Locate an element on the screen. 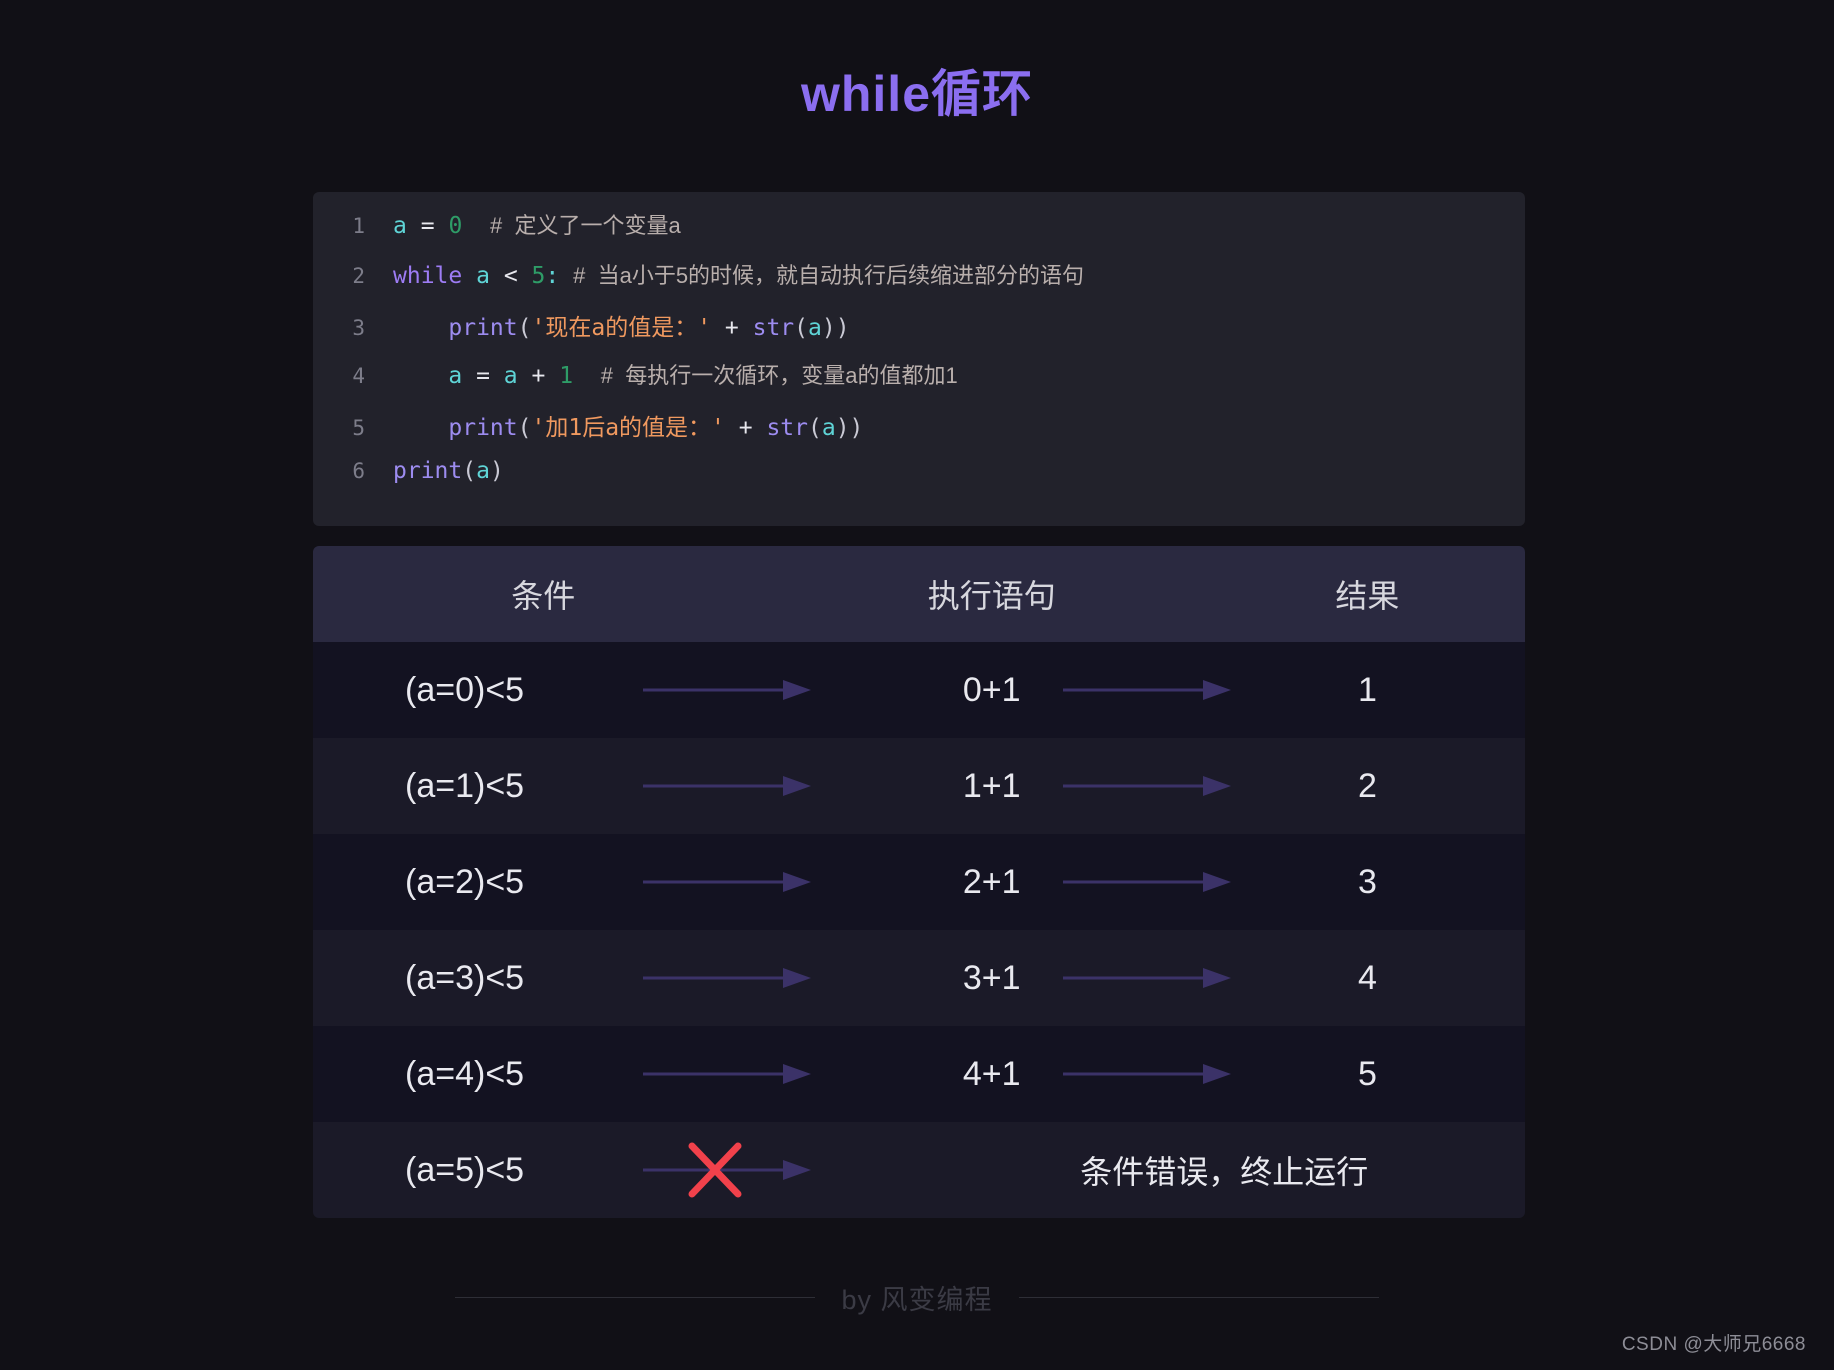 The image size is (1834, 1370). code-line: 4 a = a + 1 # 每执行一次循环，变量a的值都加1 is located at coordinates (919, 383).